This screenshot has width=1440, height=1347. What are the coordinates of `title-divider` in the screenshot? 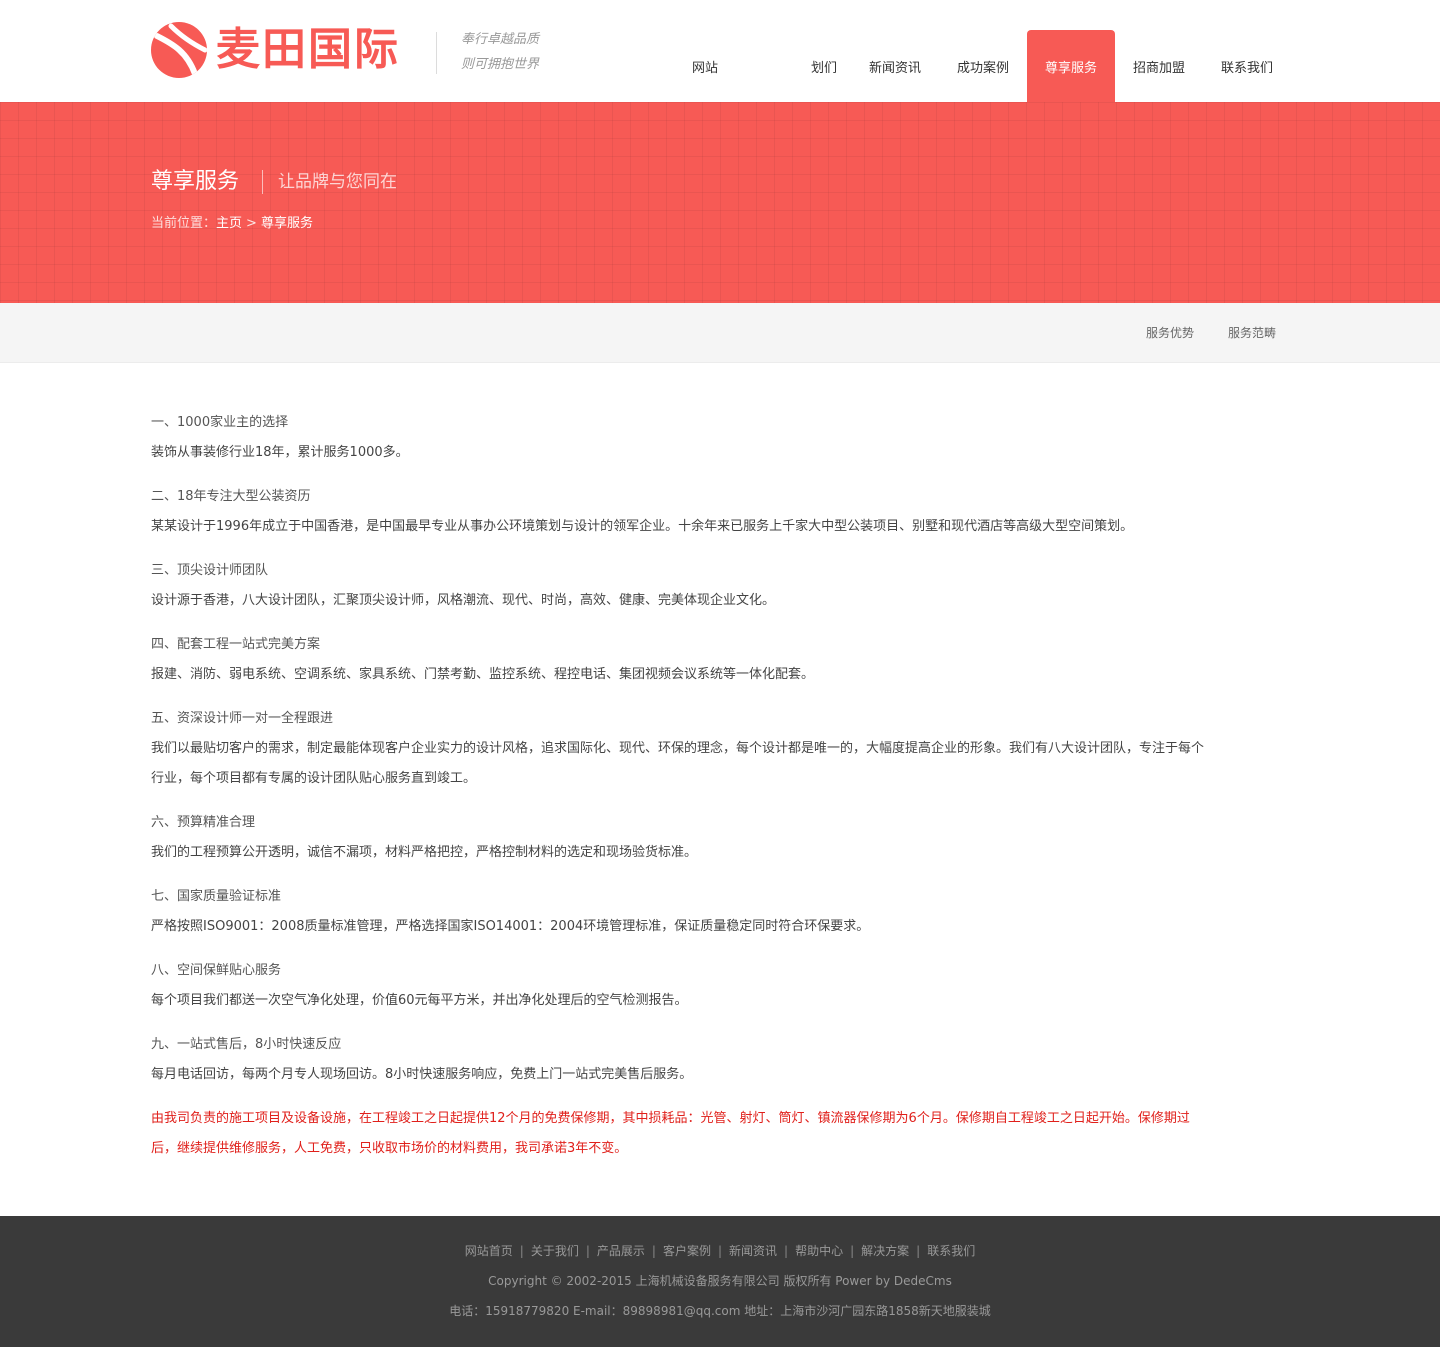 It's located at (262, 182).